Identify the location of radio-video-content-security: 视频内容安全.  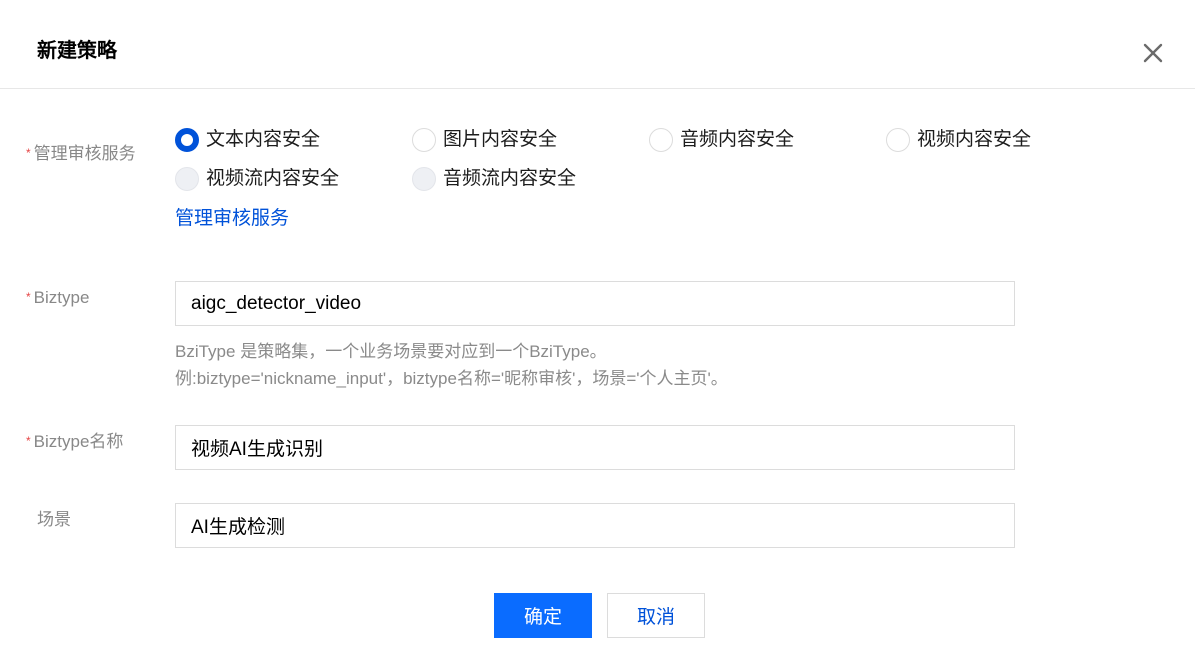
(958, 140).